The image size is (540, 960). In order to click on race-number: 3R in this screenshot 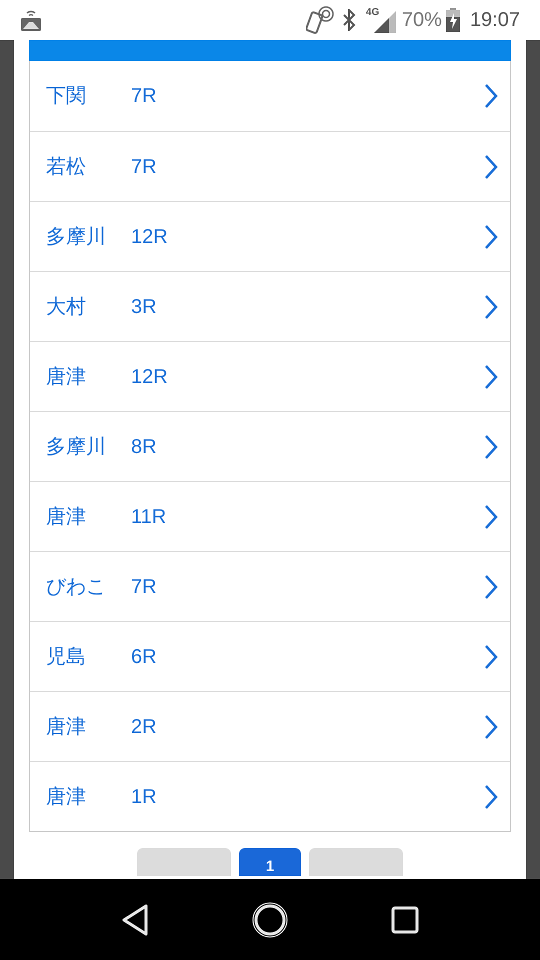, I will do `click(144, 307)`.